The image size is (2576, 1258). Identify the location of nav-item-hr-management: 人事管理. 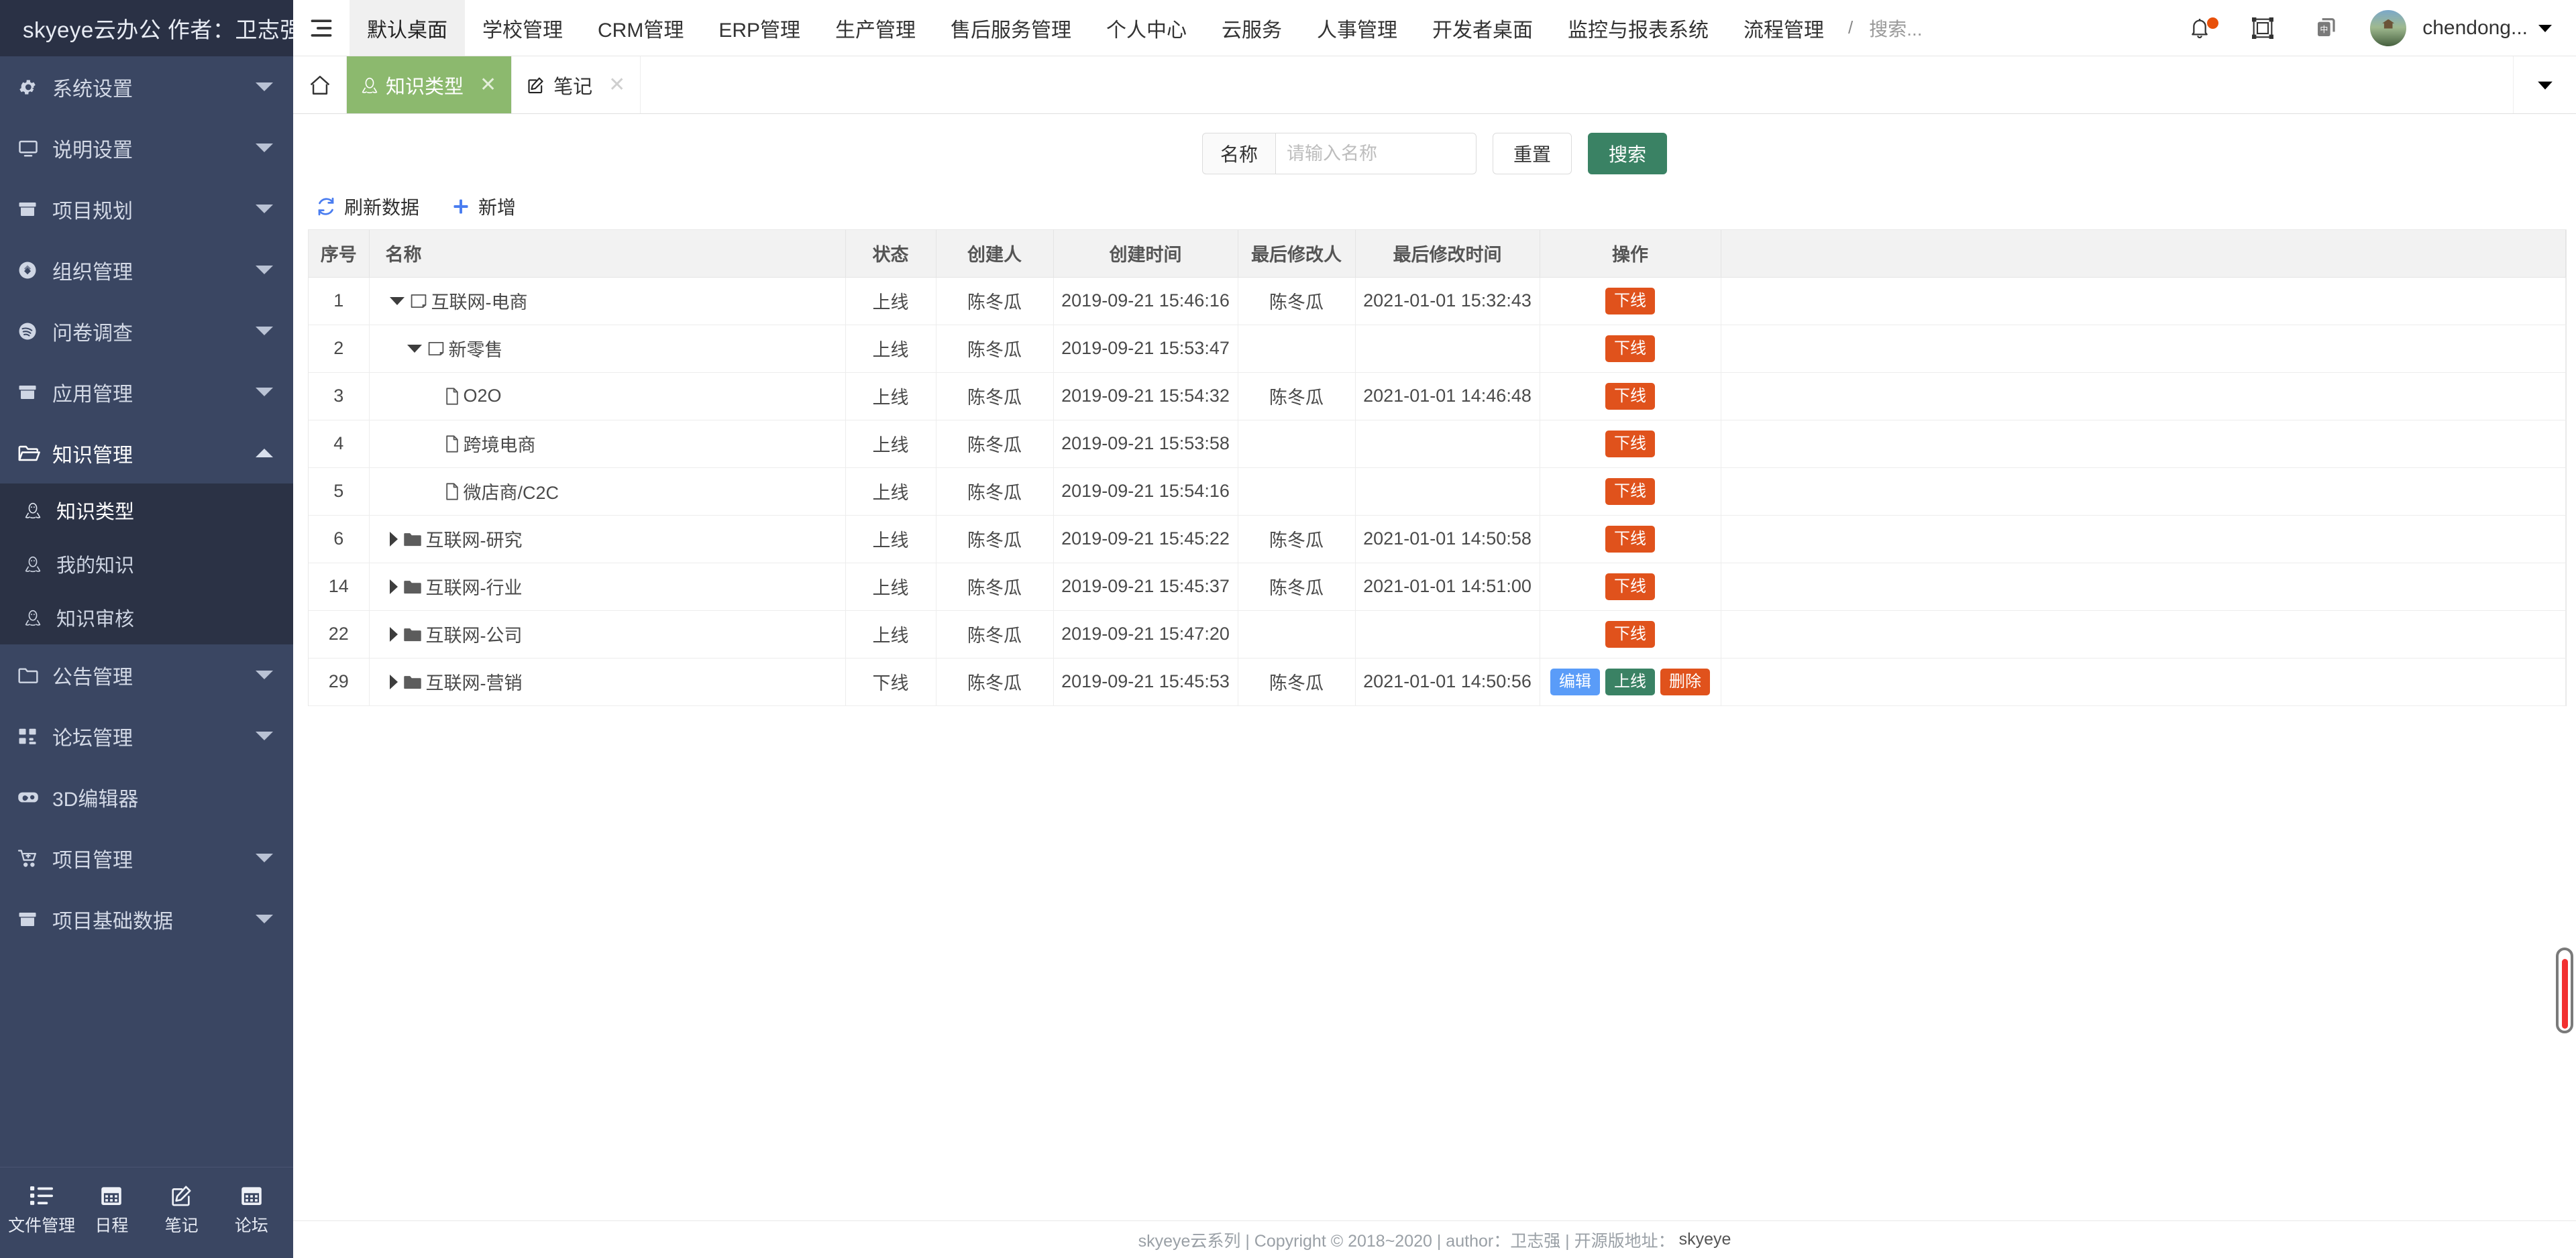
(1357, 28).